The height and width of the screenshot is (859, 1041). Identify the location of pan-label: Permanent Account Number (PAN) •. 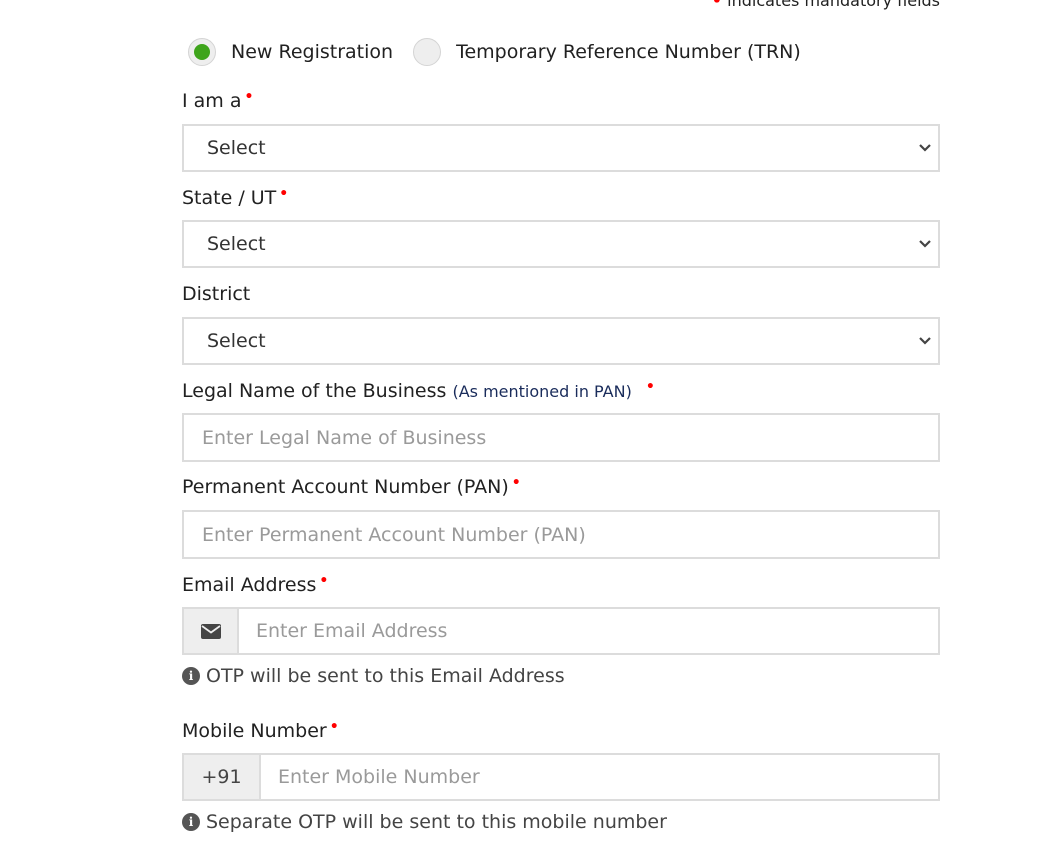
(351, 486).